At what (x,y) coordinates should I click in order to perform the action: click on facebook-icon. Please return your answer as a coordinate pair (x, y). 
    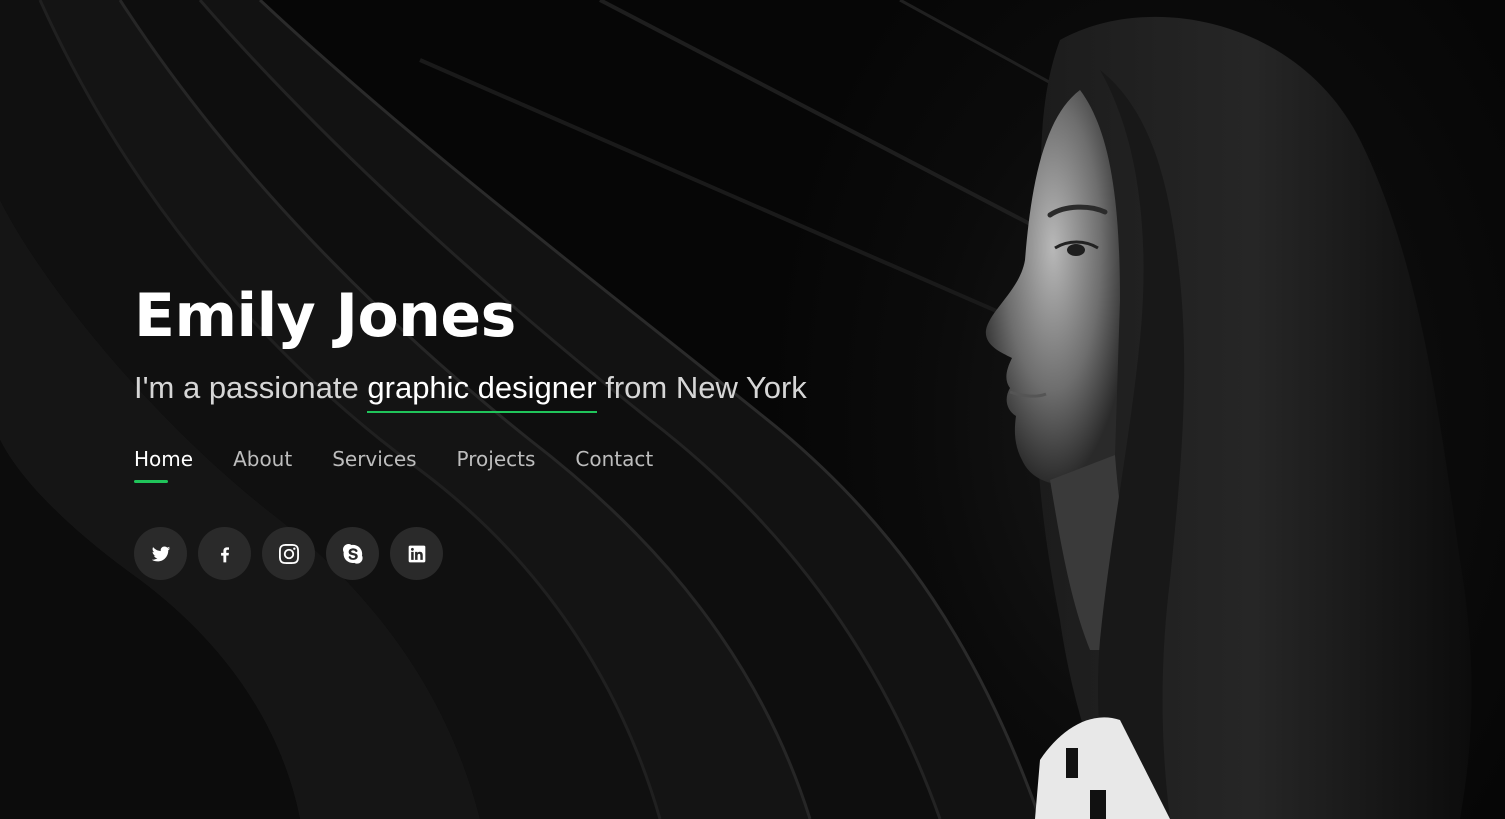
    Looking at the image, I should click on (224, 554).